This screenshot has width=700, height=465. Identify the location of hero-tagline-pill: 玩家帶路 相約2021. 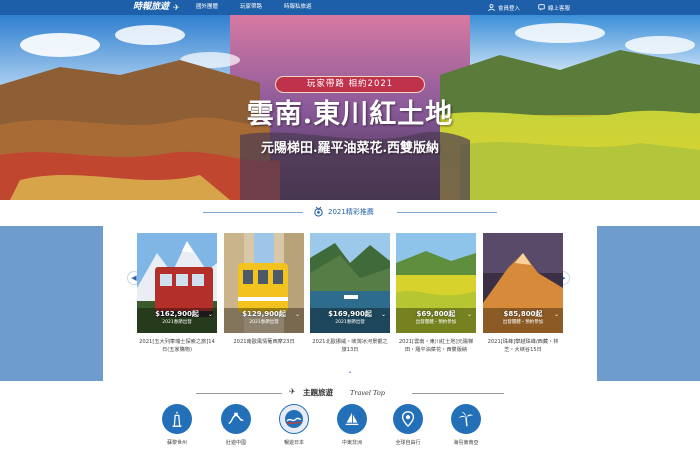
(350, 84).